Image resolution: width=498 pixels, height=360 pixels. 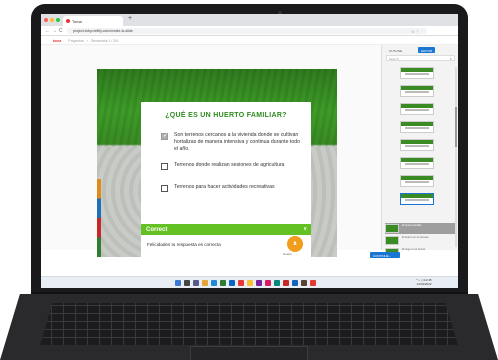 I want to click on browser-tab-bar: Toma +, so click(x=249, y=20).